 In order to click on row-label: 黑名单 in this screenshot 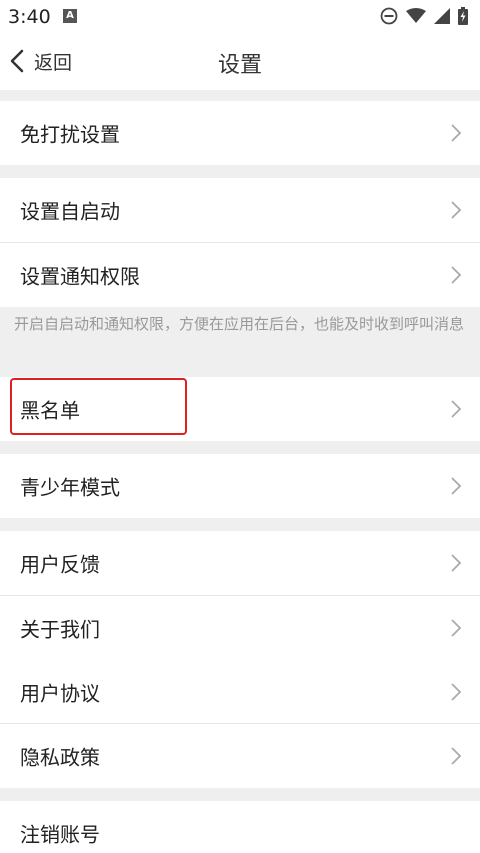, I will do `click(50, 410)`.